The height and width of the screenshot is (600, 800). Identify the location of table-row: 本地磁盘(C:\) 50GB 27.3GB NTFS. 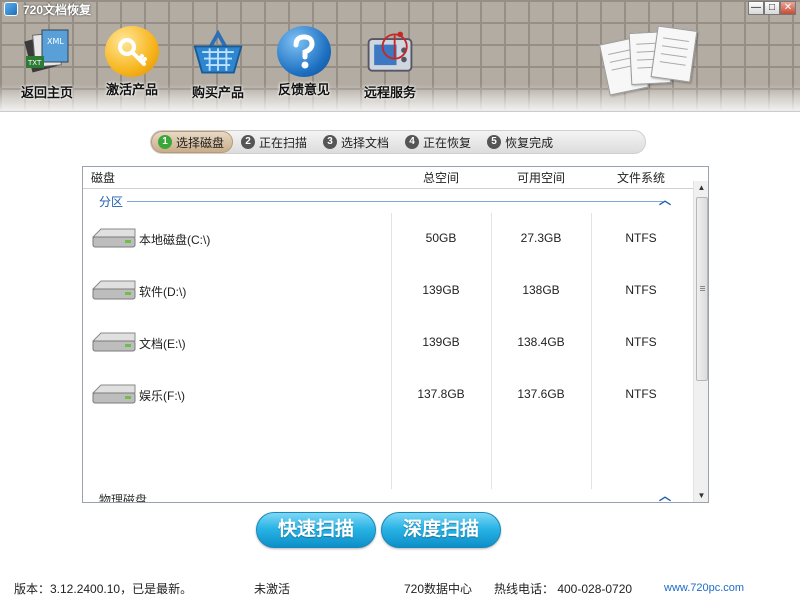
(388, 239).